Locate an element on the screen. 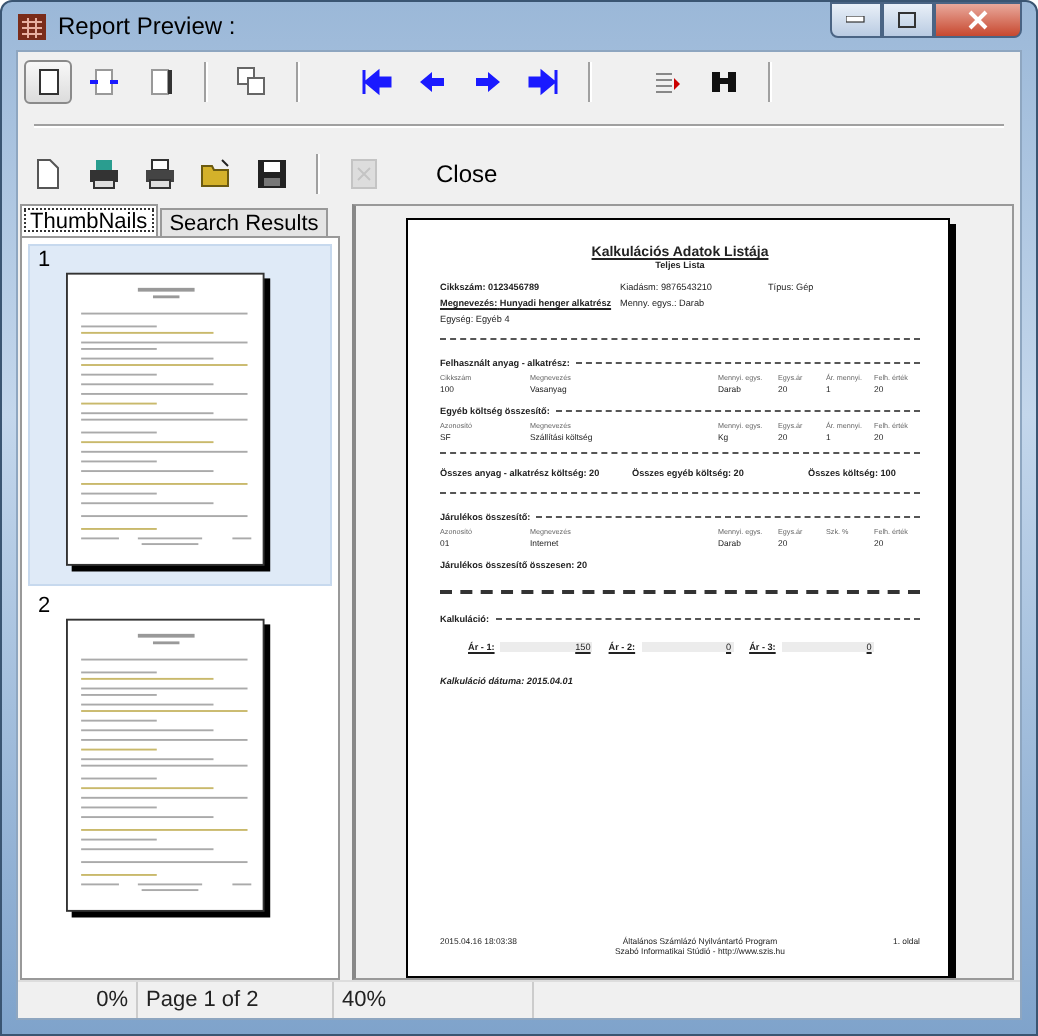  maximize-icon is located at coordinates (908, 20).